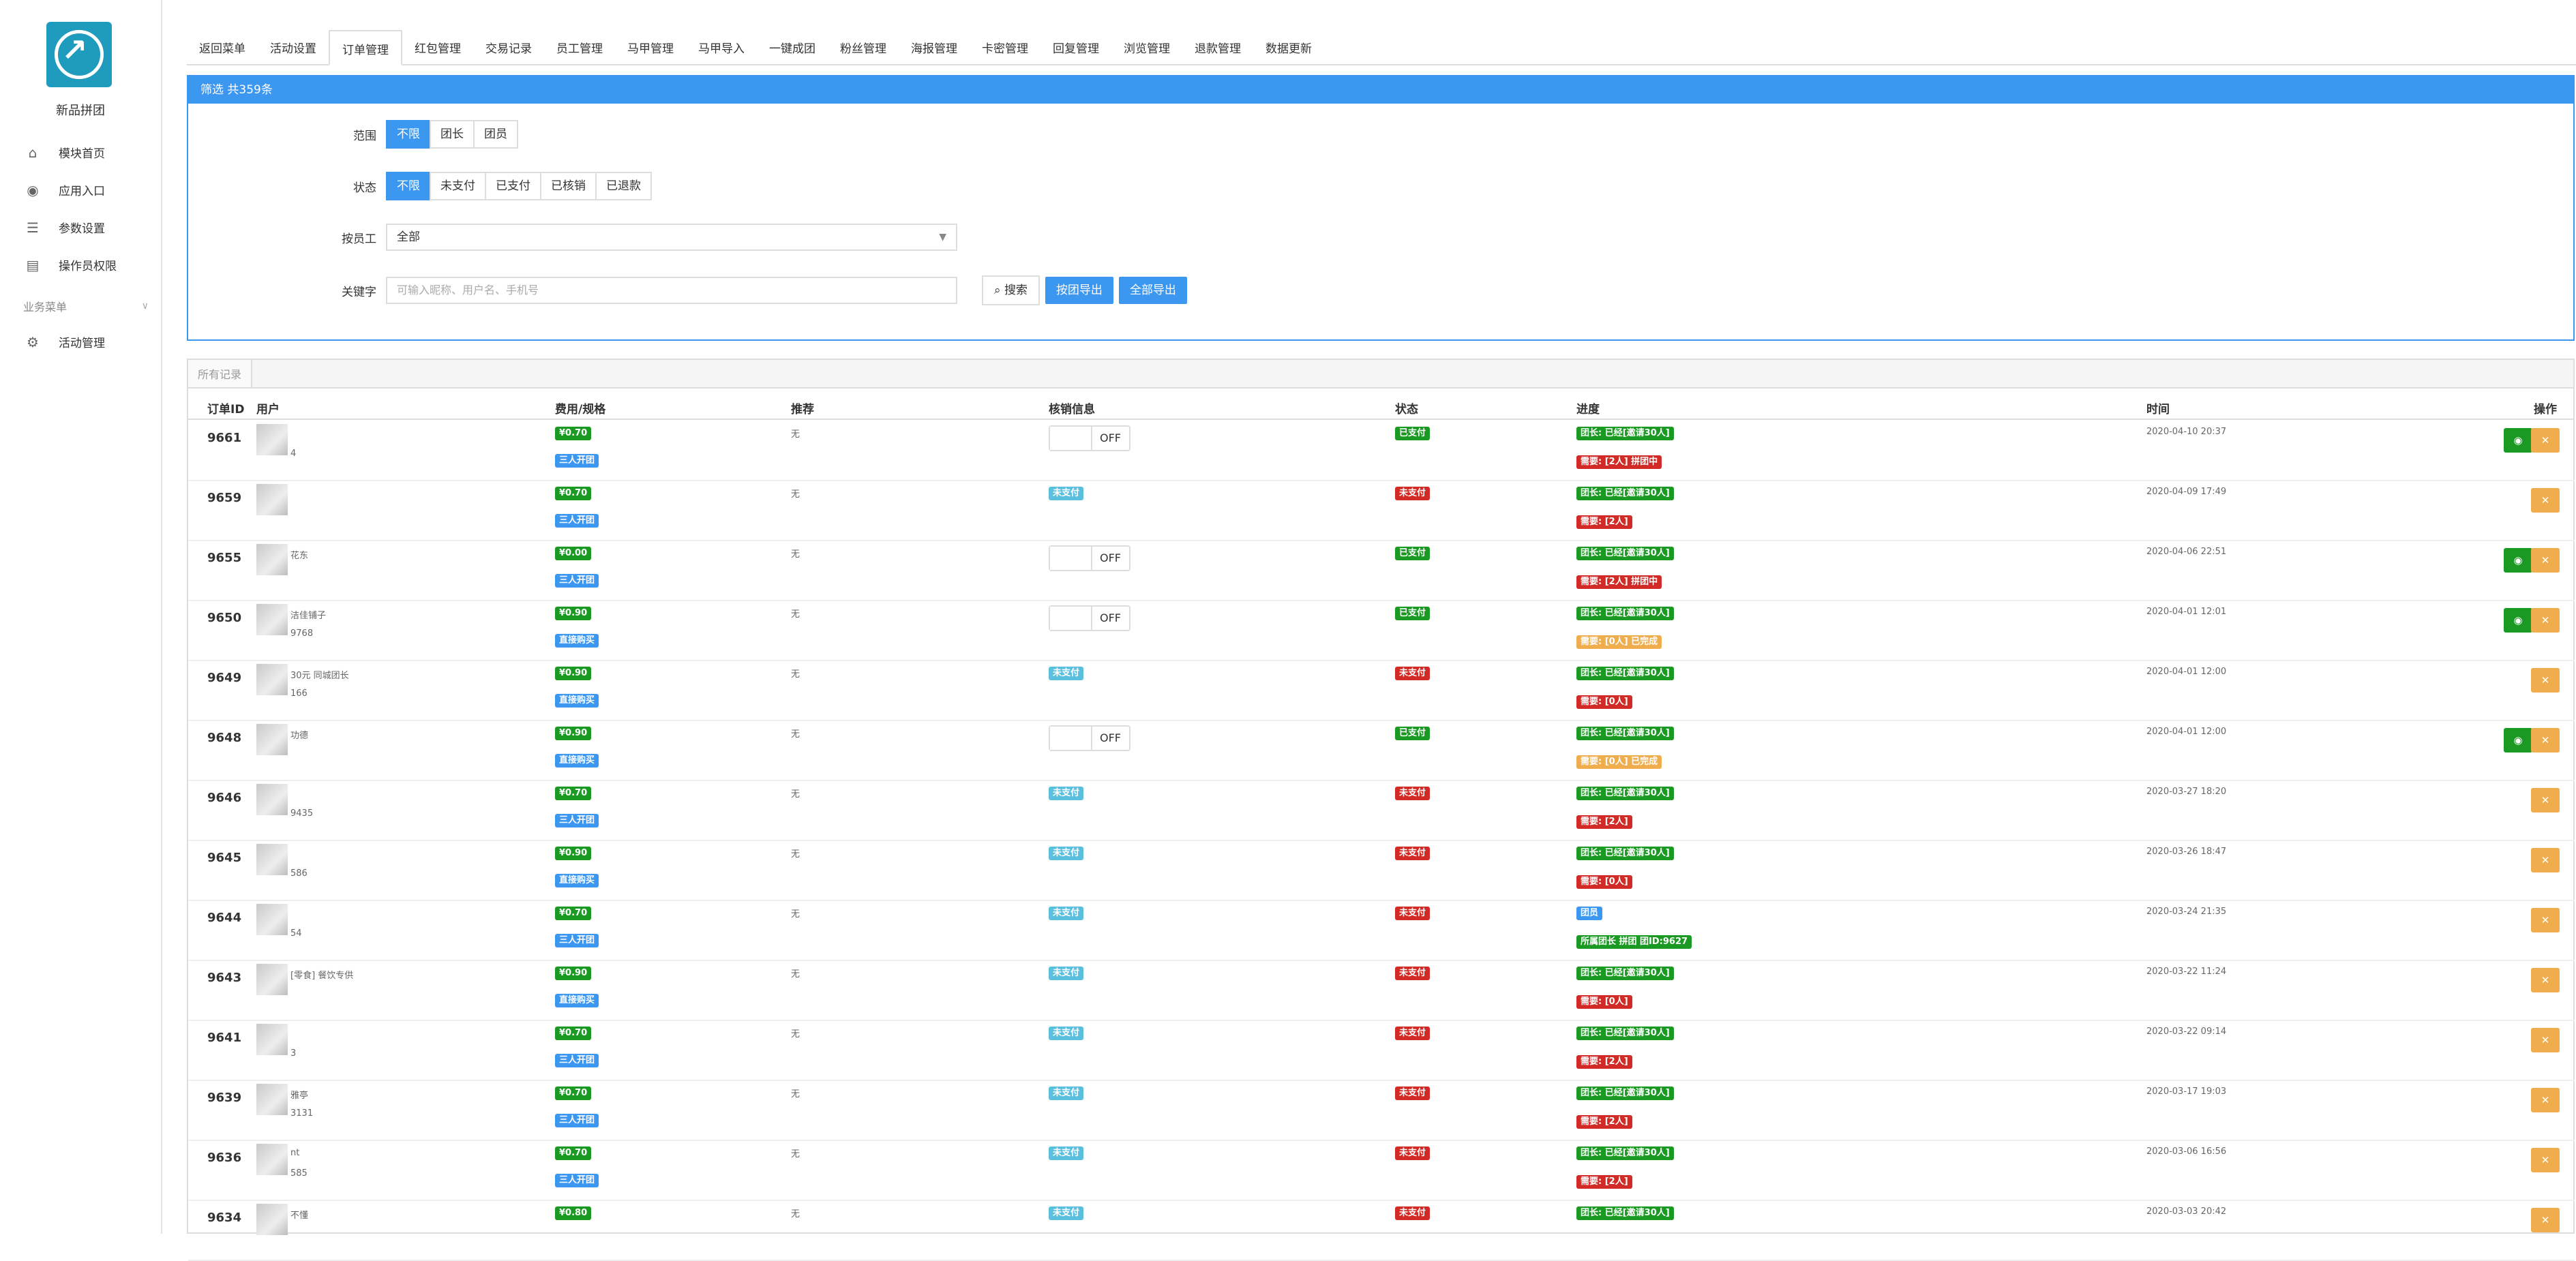 This screenshot has width=2576, height=1261. I want to click on tab-item: 一键成团, so click(792, 46).